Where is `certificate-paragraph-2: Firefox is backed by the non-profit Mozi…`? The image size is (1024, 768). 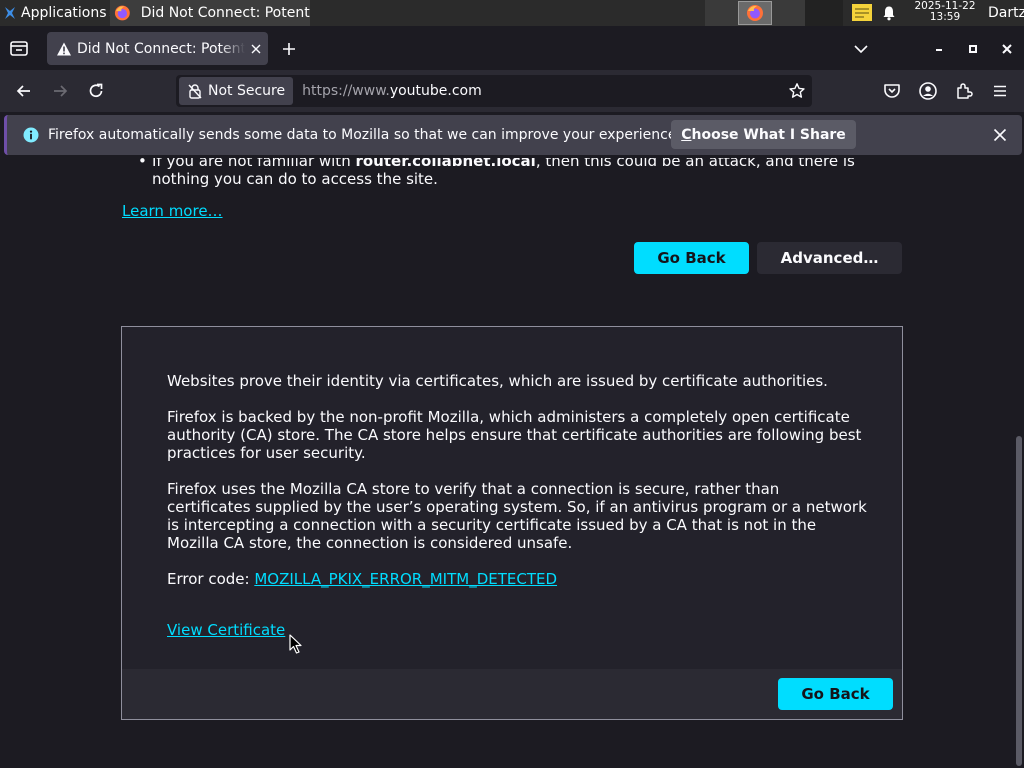 certificate-paragraph-2: Firefox is backed by the non-profit Mozi… is located at coordinates (514, 435).